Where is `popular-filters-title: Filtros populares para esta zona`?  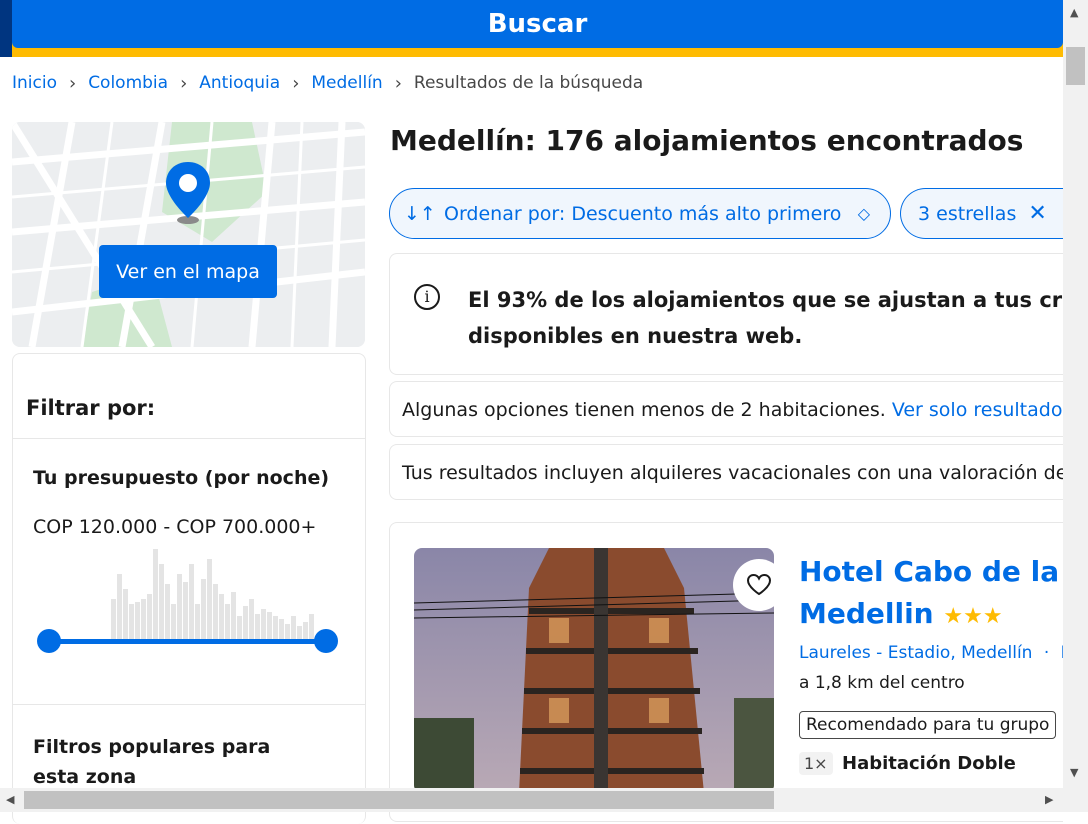 popular-filters-title: Filtros populares para esta zona is located at coordinates (152, 762).